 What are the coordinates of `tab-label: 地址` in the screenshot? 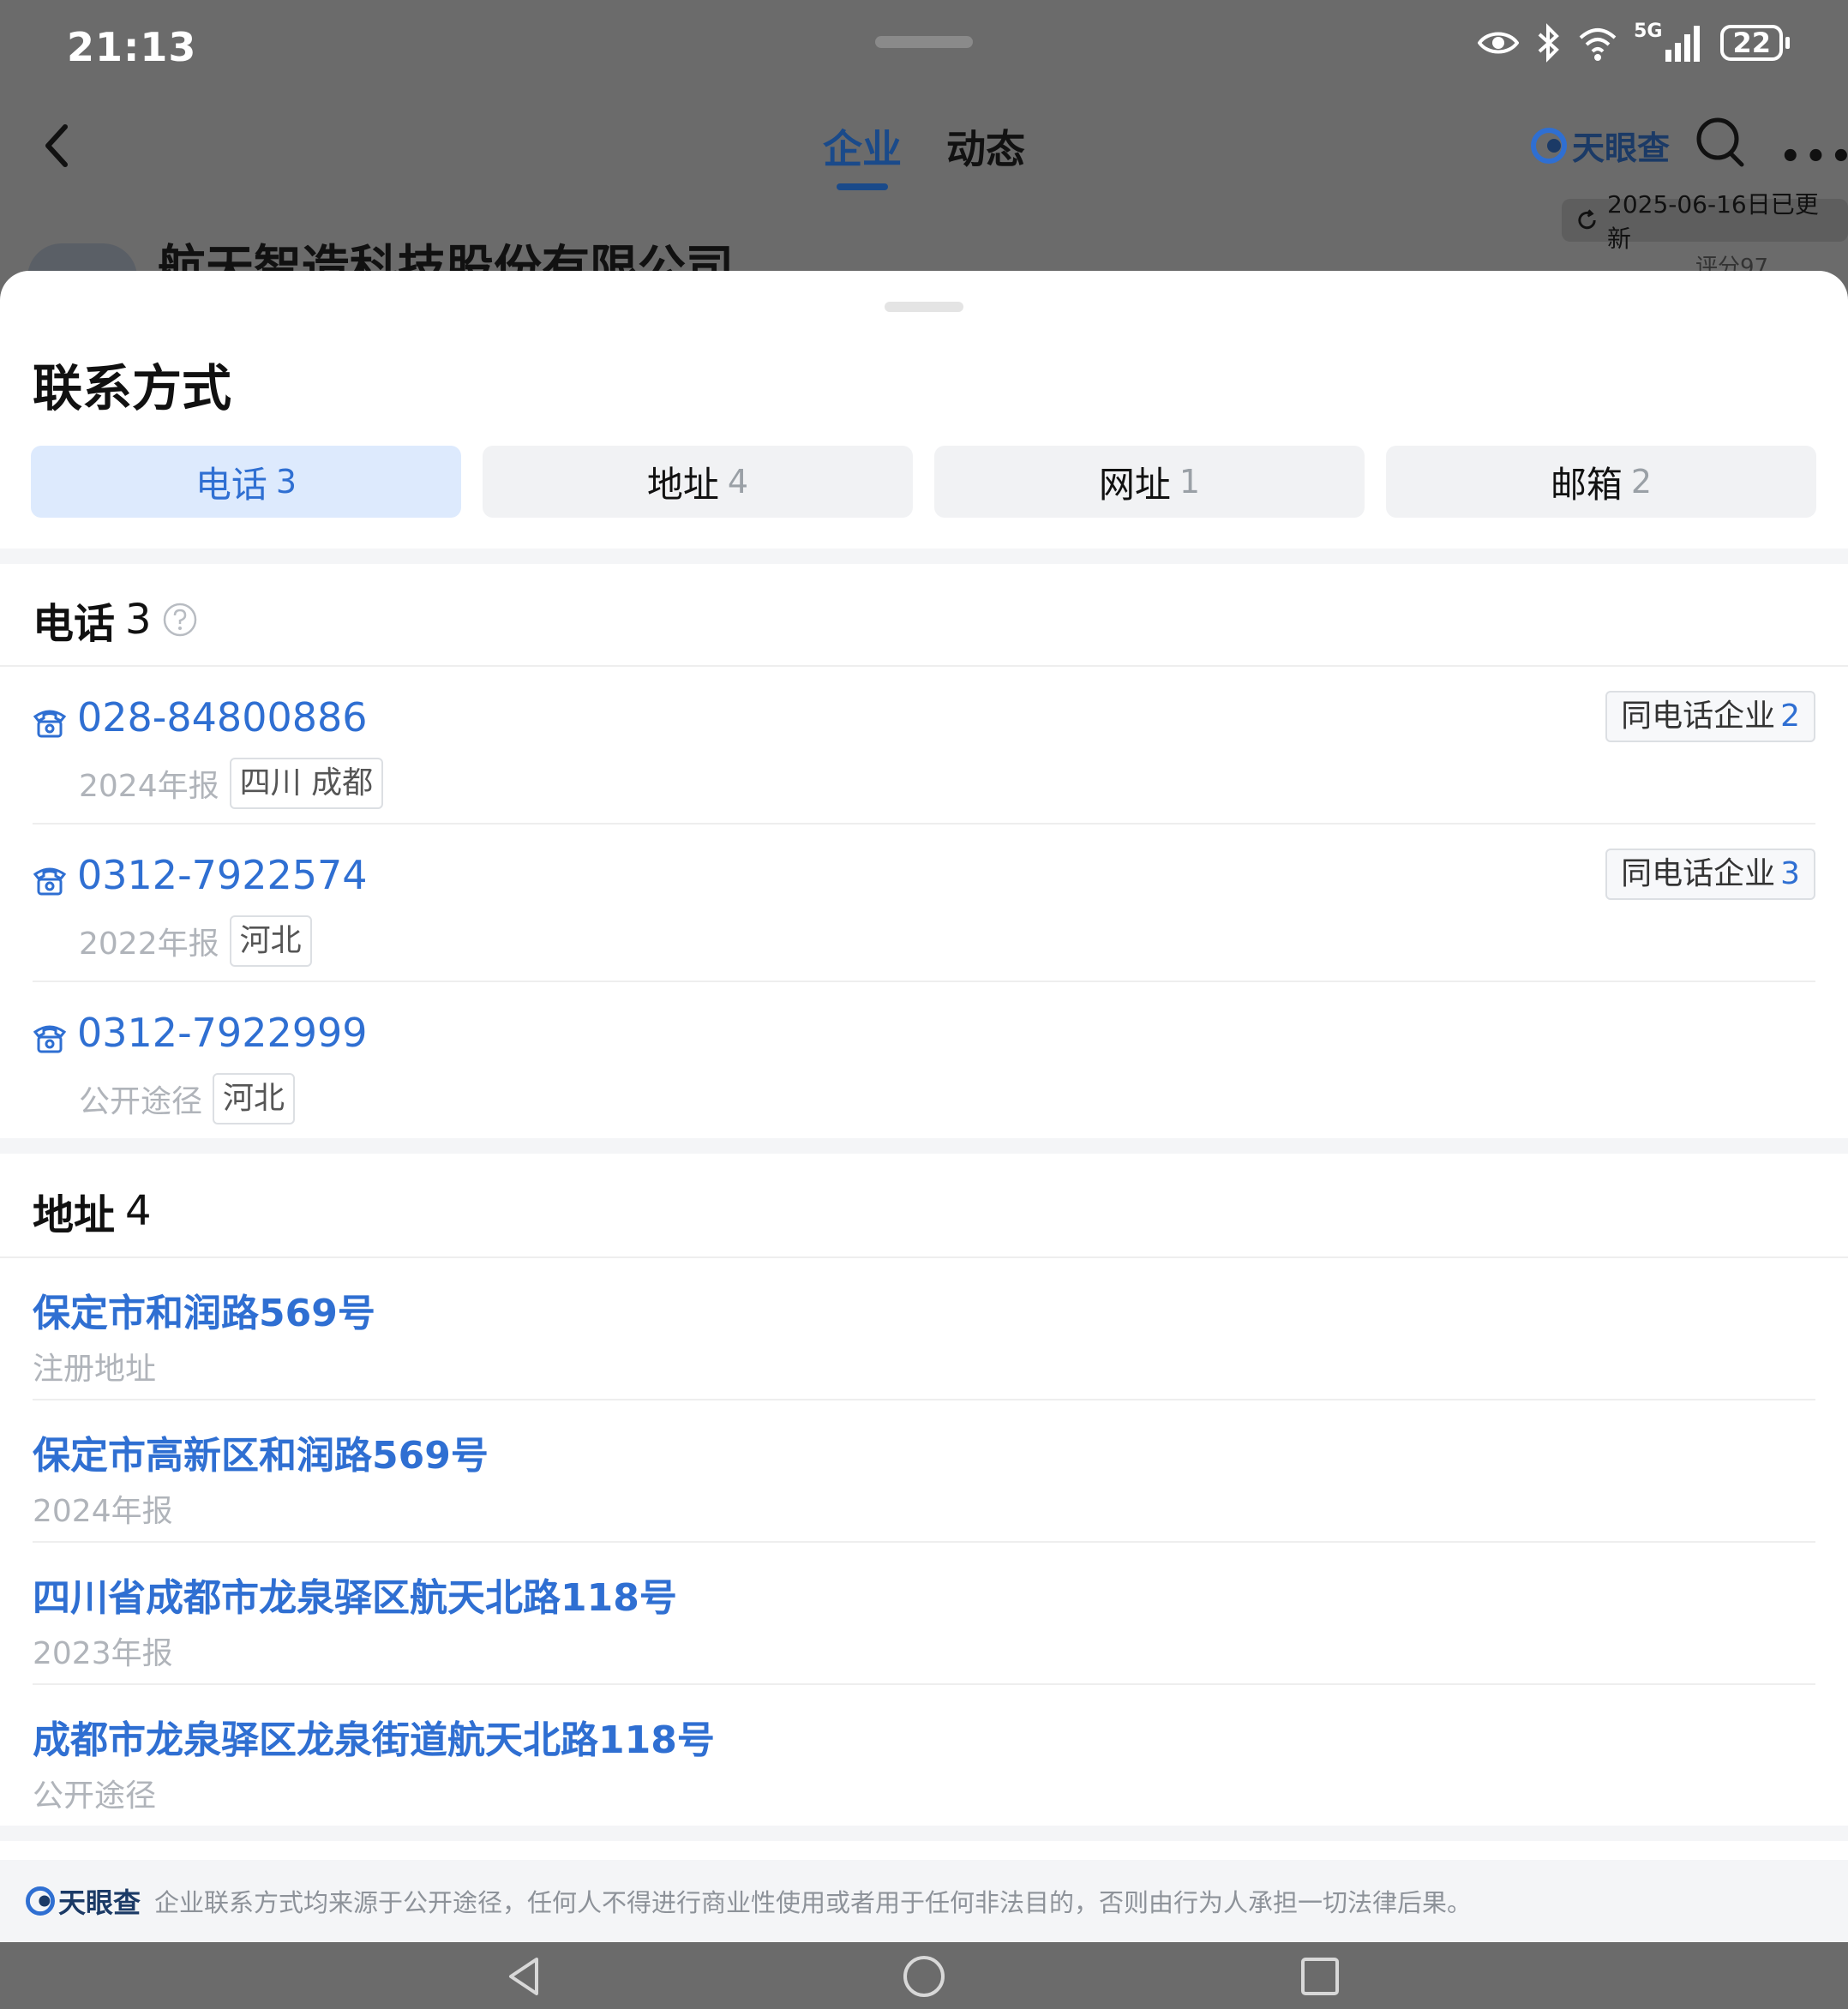 It's located at (682, 484).